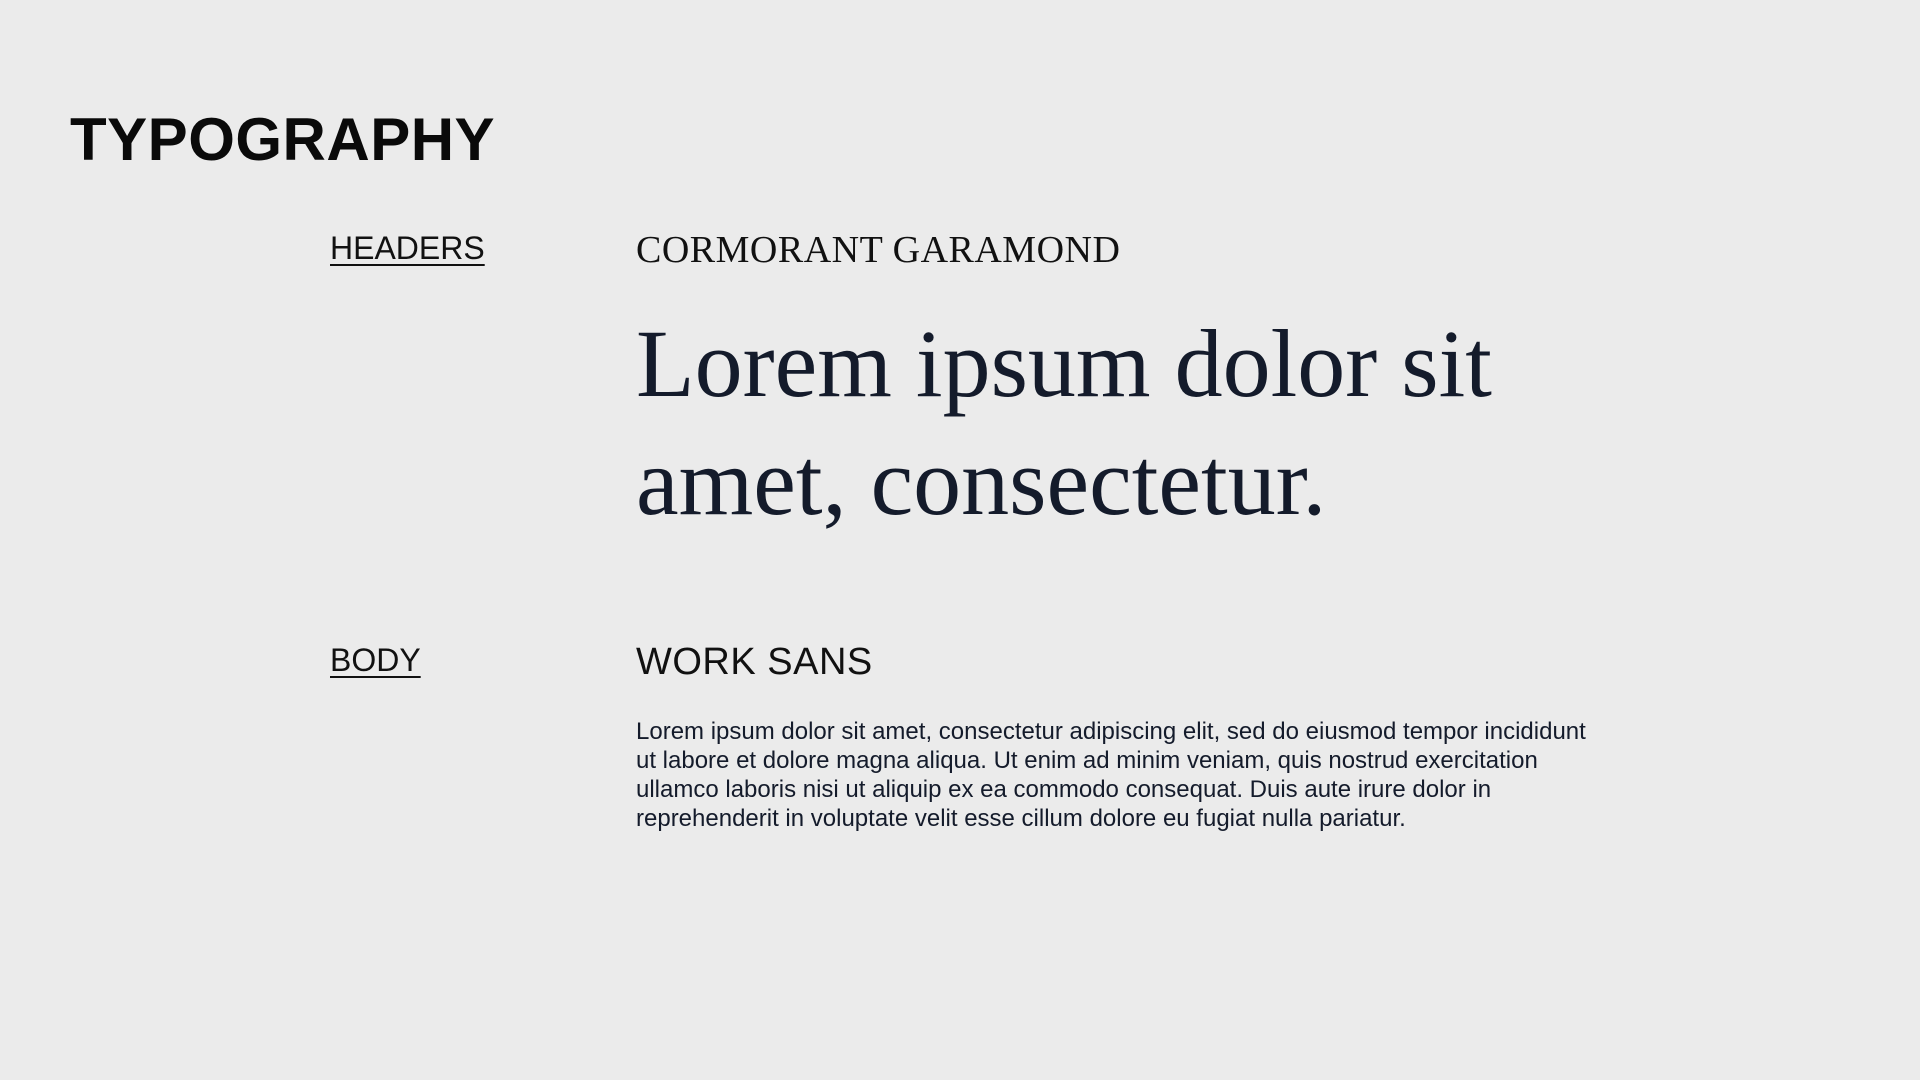 Image resolution: width=1920 pixels, height=1080 pixels. I want to click on headers-label: HEADERS, so click(407, 248).